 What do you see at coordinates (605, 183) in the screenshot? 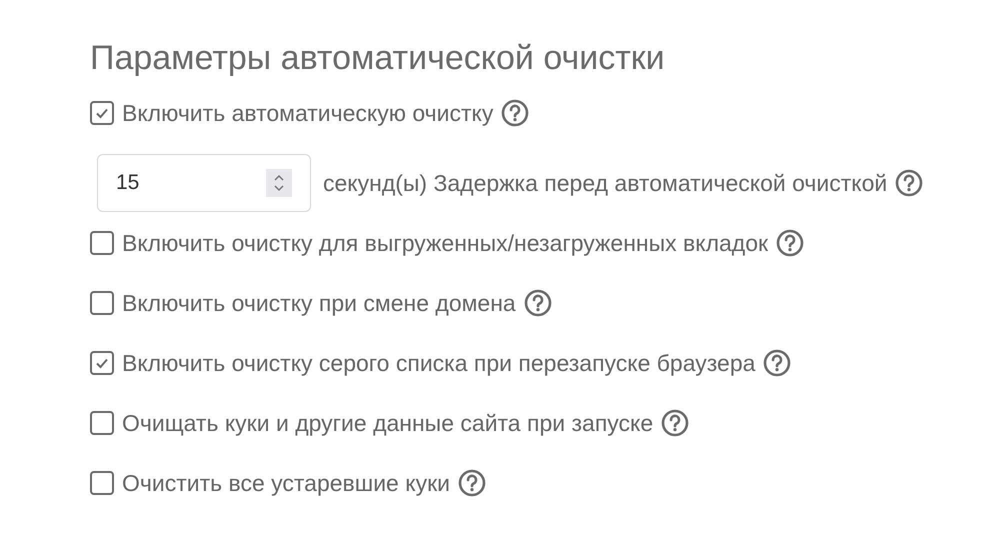
I see `option-label: секунд(ы) Задержка перед автоматической очисткой` at bounding box center [605, 183].